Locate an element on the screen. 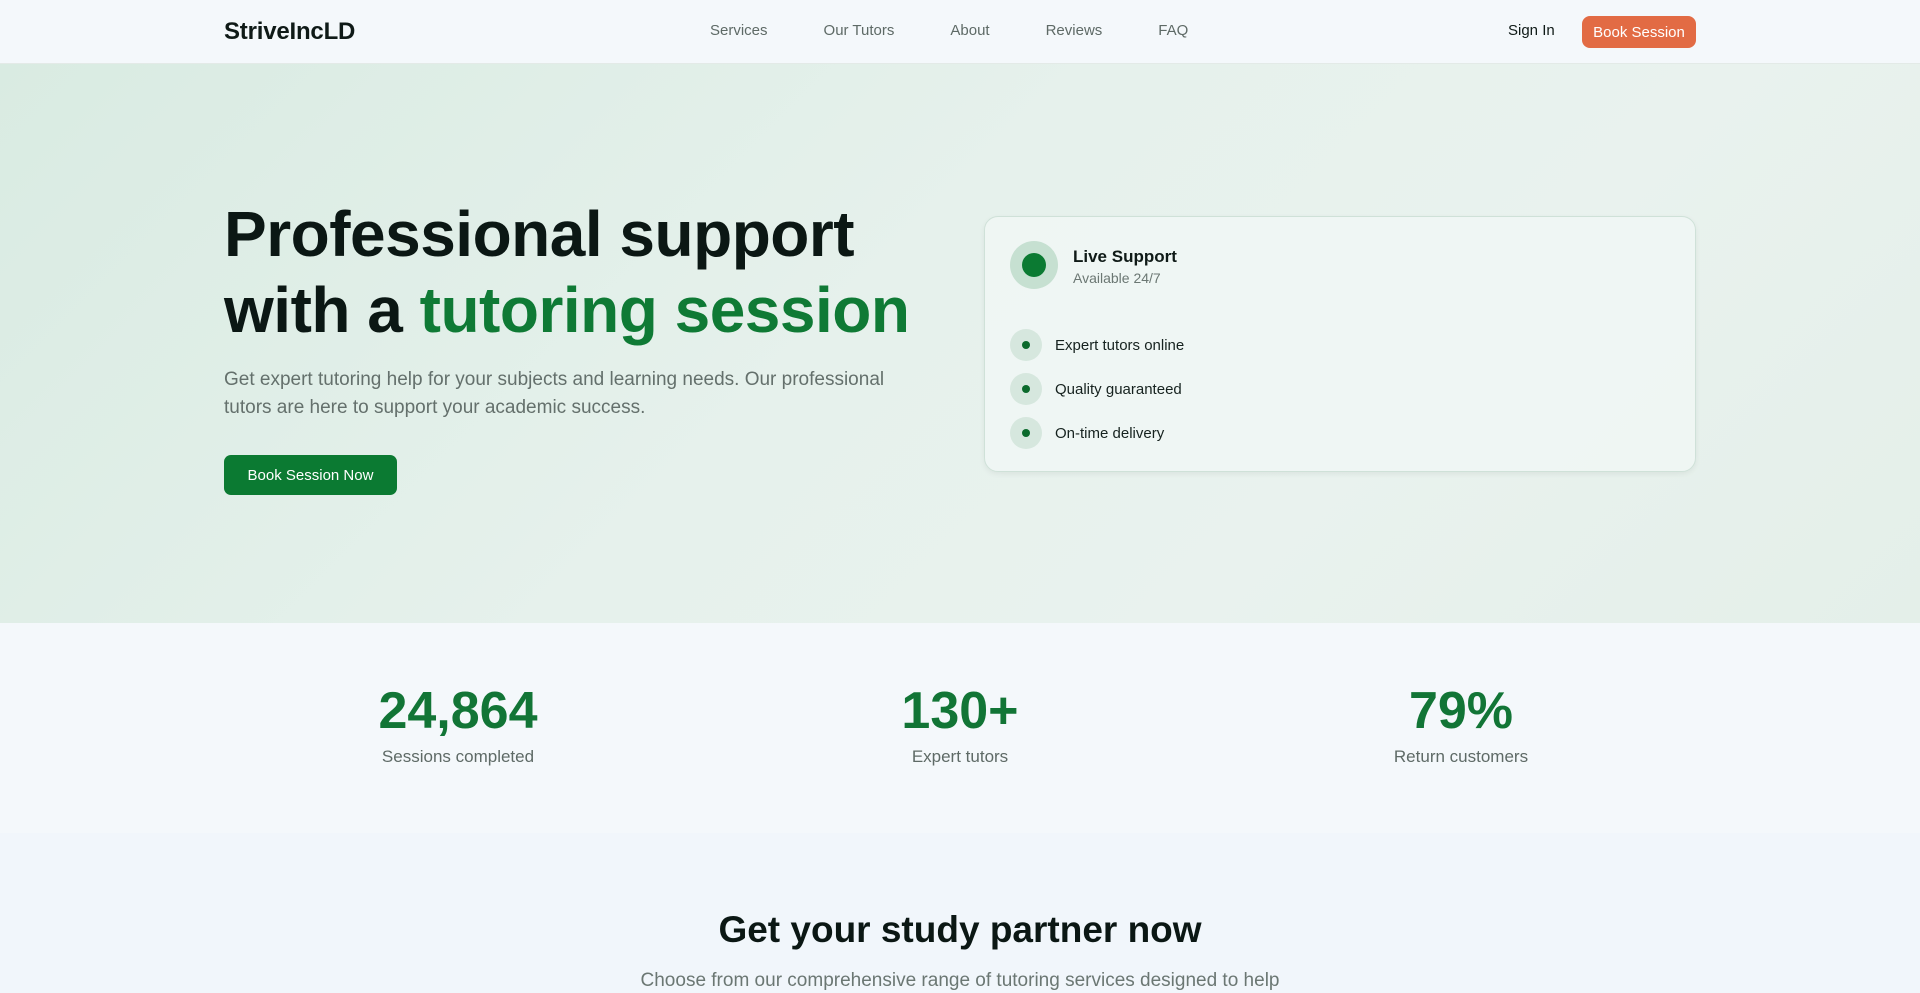 The width and height of the screenshot is (1920, 993). stat-label: Expert tutors is located at coordinates (960, 756).